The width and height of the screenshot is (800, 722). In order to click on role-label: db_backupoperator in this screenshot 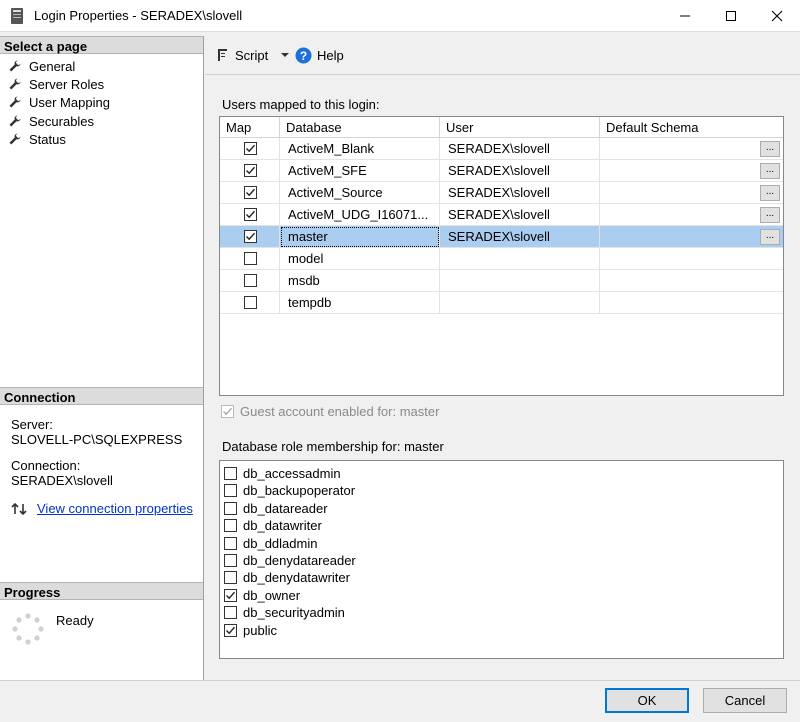, I will do `click(299, 491)`.